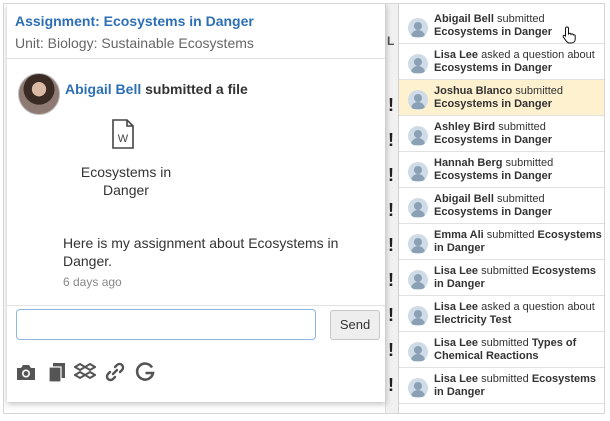  I want to click on send-button: Send, so click(355, 325).